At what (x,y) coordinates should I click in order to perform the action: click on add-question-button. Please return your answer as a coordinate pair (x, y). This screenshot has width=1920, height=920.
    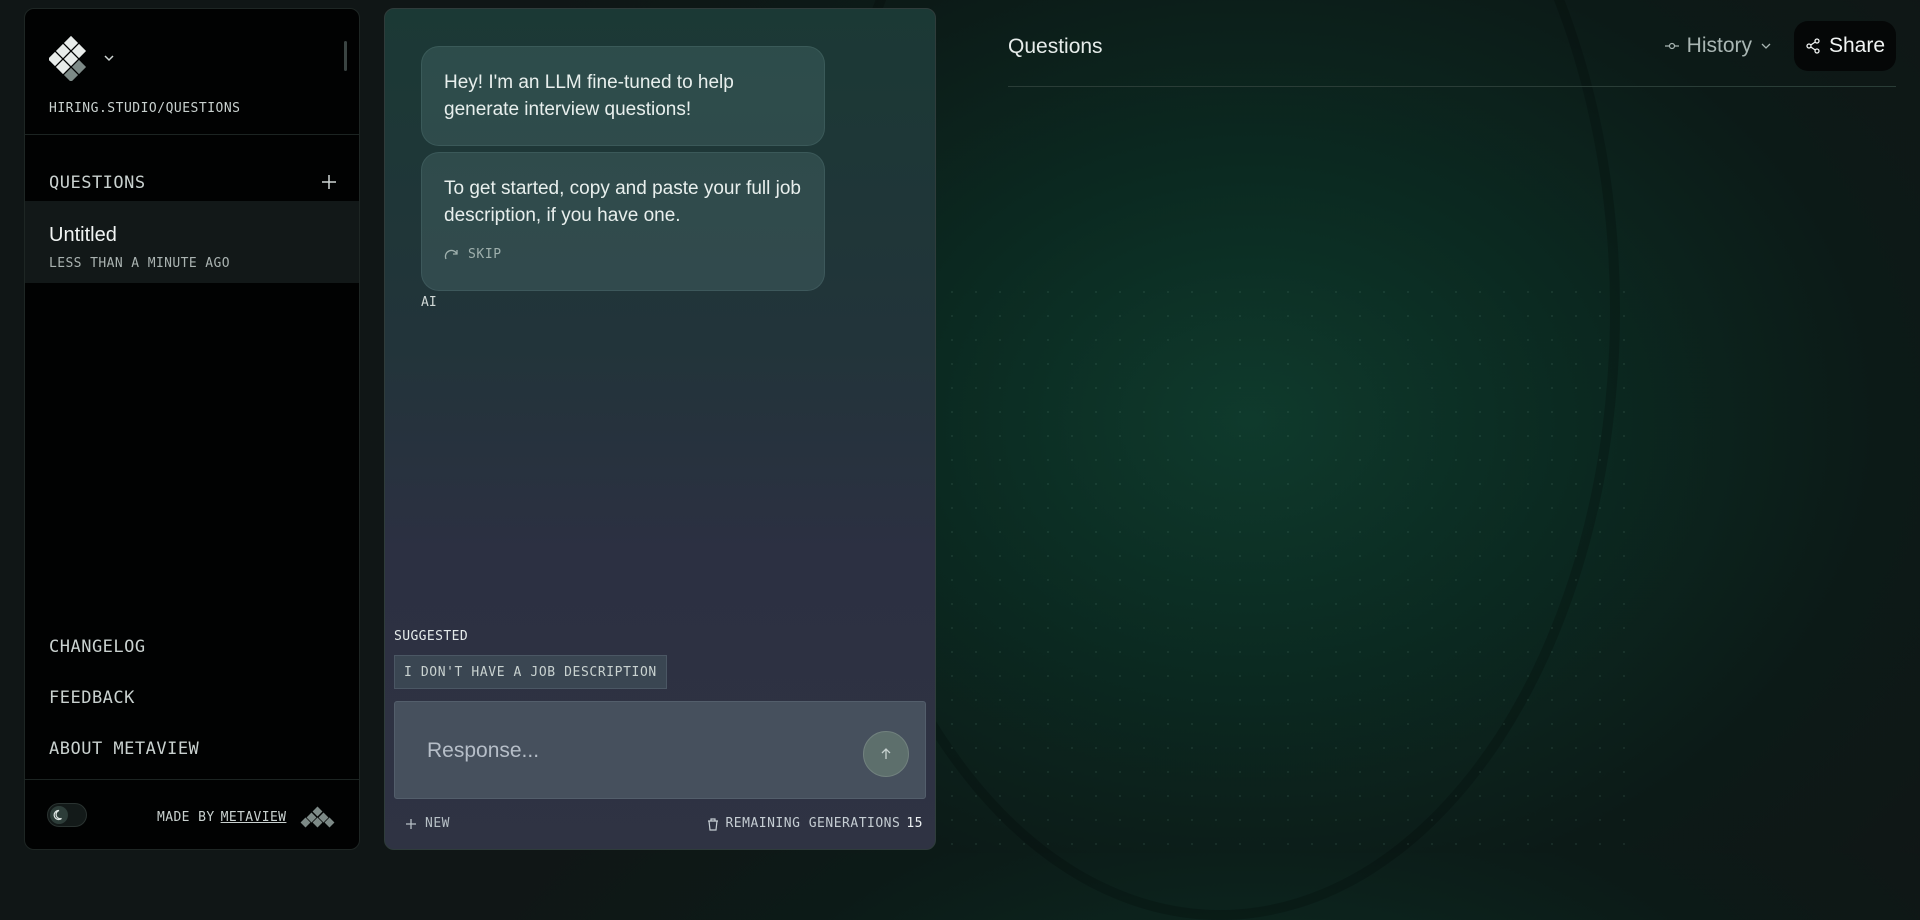
    Looking at the image, I should click on (329, 183).